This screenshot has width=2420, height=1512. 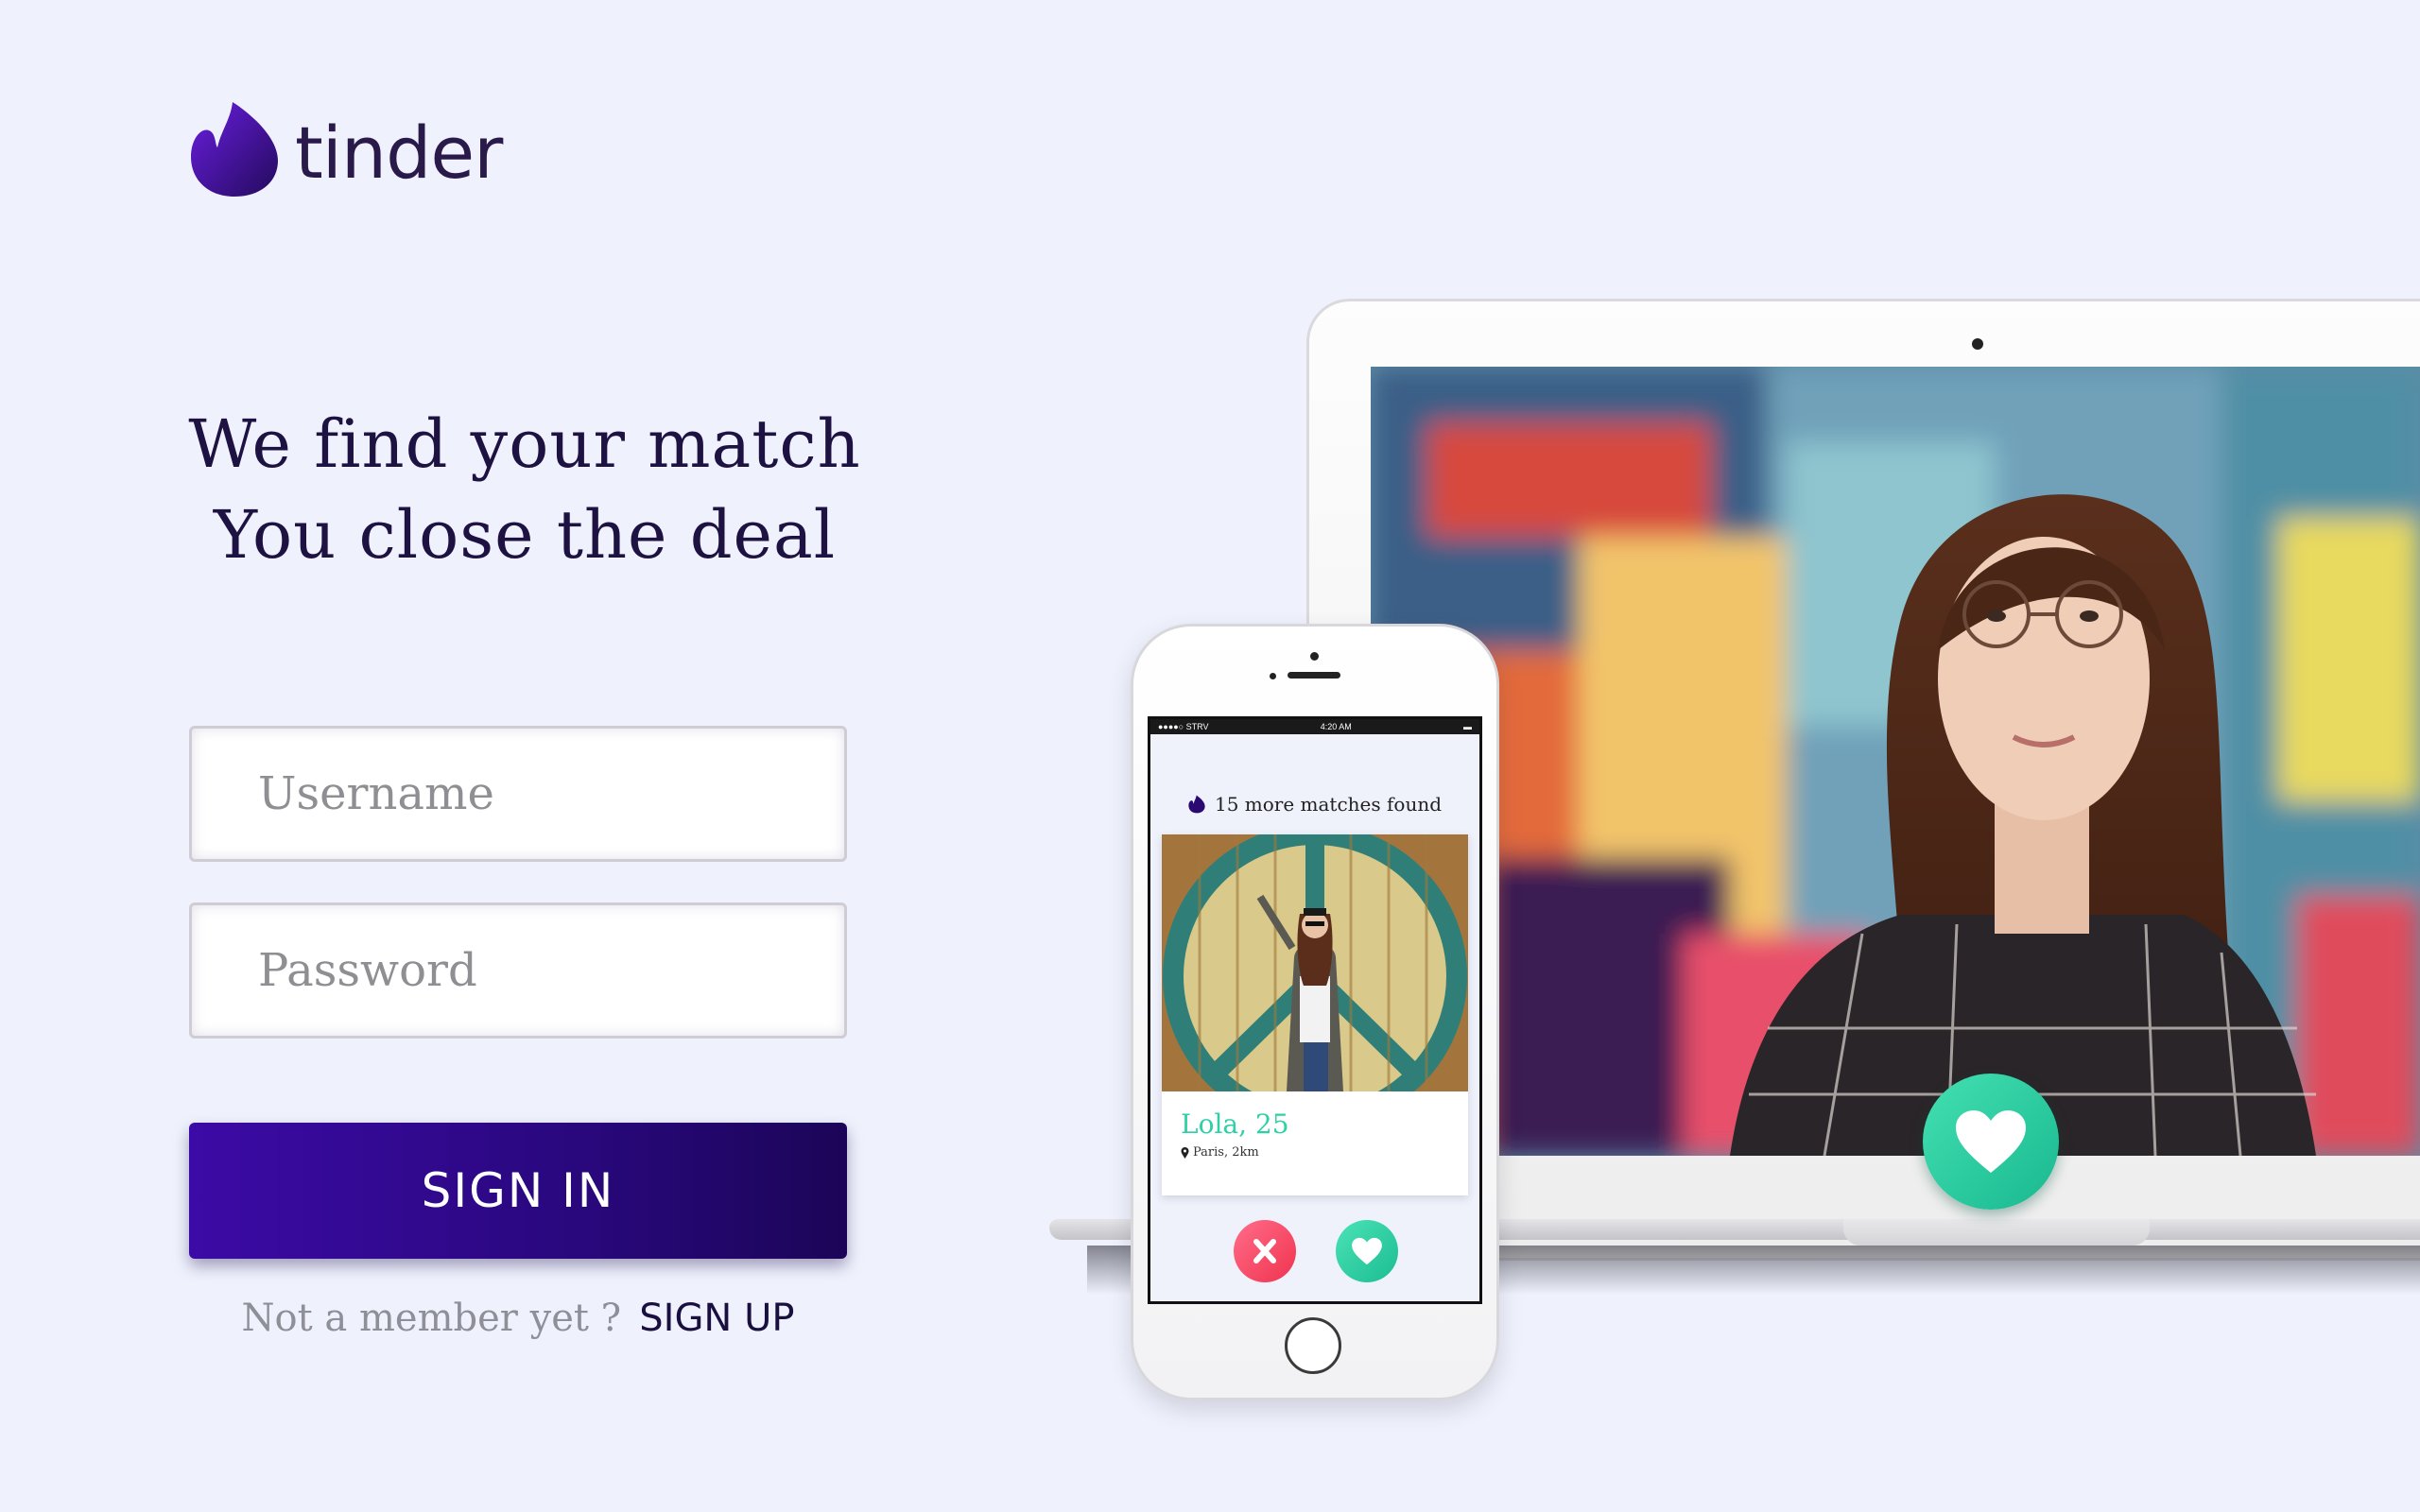 What do you see at coordinates (1467, 726) in the screenshot?
I see `battery-icon: ▬` at bounding box center [1467, 726].